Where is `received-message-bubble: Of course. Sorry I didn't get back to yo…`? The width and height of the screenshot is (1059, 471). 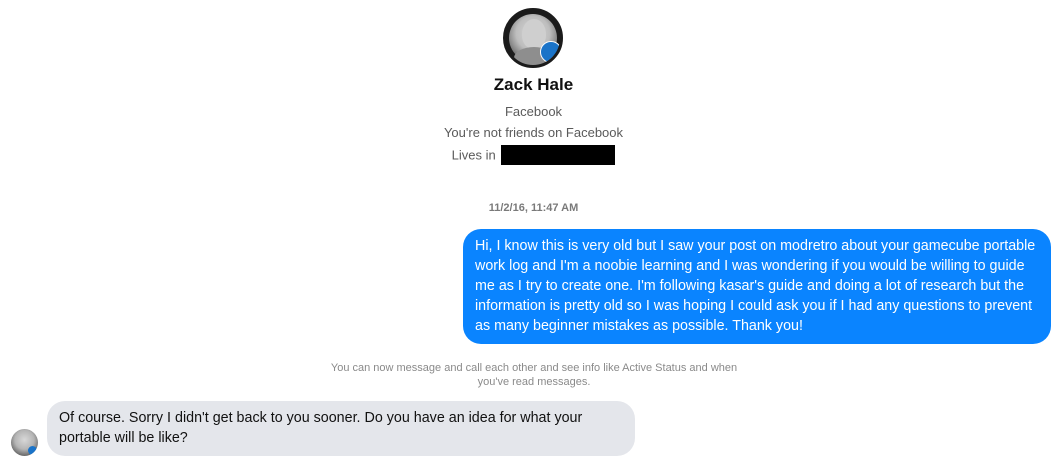
received-message-bubble: Of course. Sorry I didn't get back to yo… is located at coordinates (341, 428).